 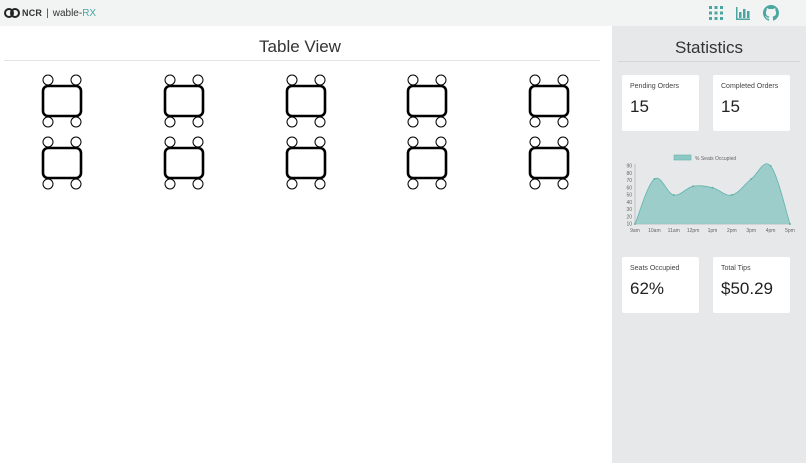 I want to click on seats-occupied-label: Seats Occupied, so click(x=655, y=268).